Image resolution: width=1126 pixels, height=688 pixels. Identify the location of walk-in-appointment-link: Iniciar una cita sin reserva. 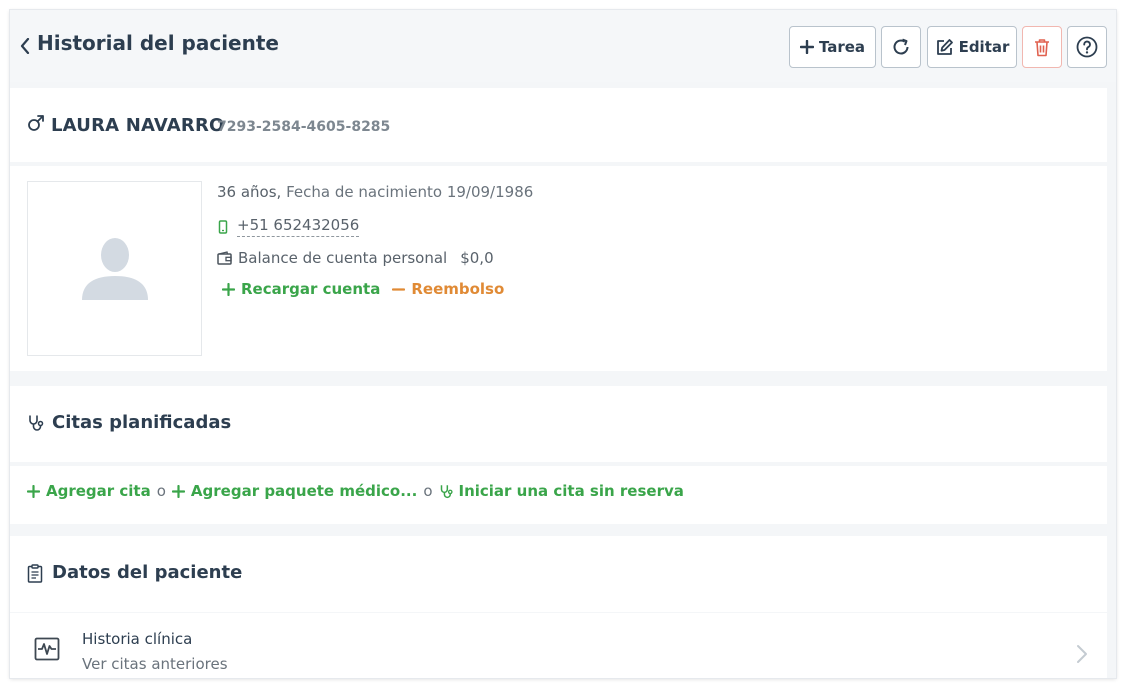
(561, 491).